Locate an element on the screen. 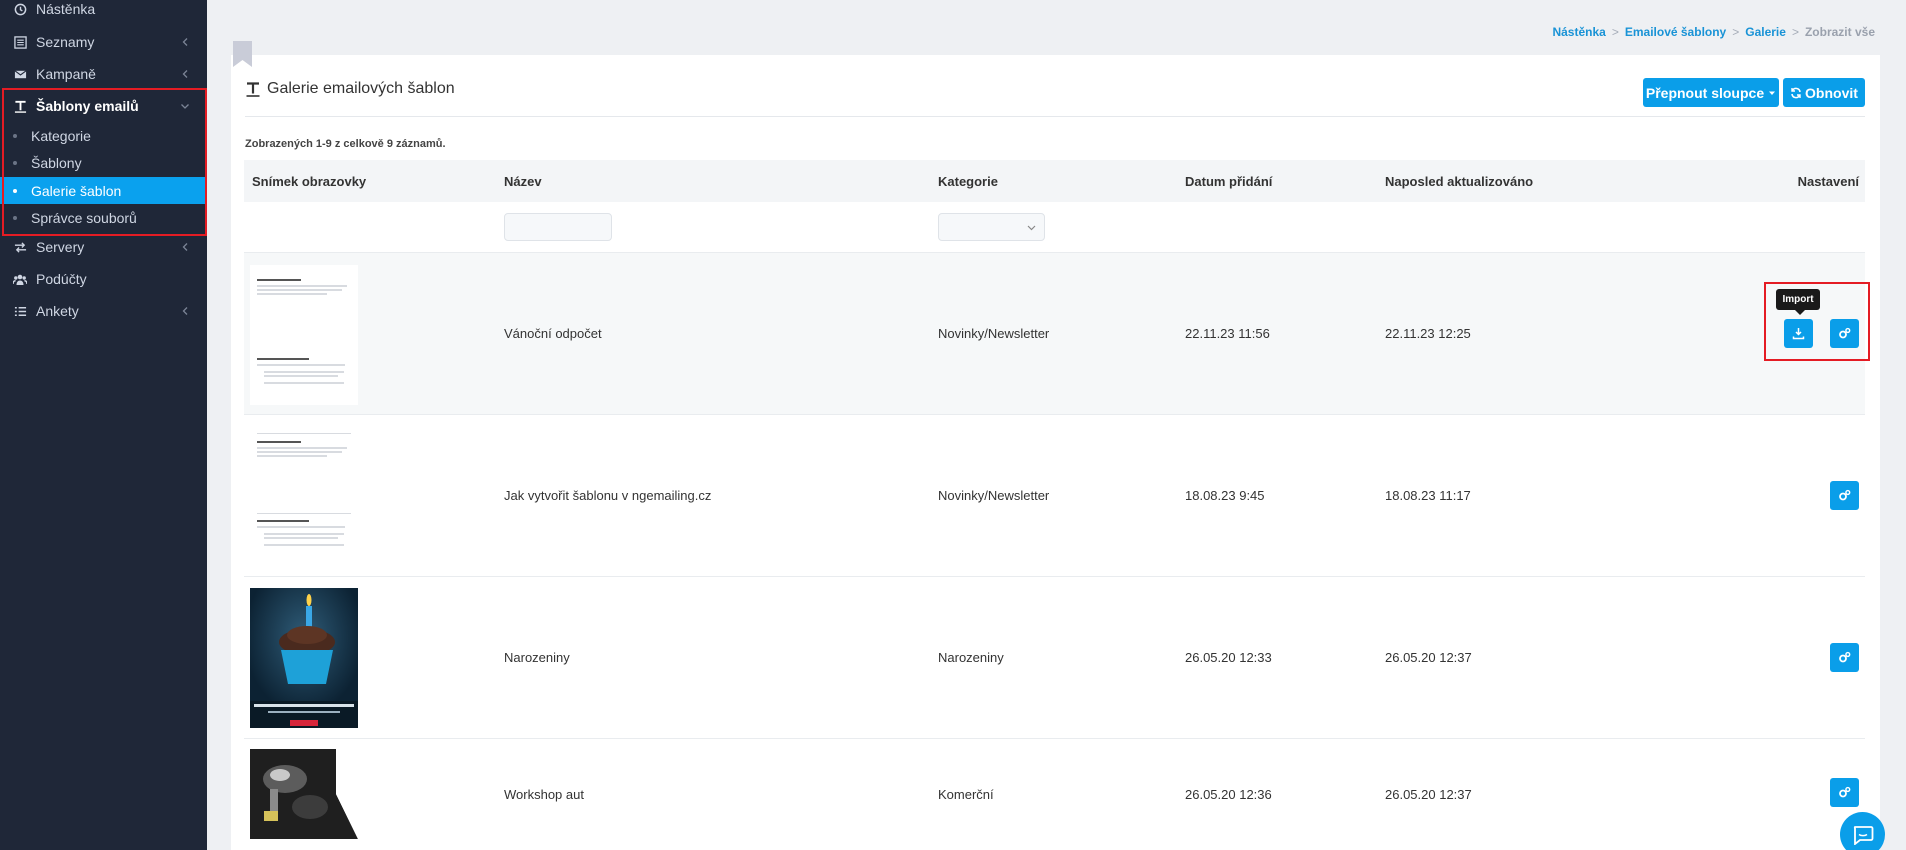 The image size is (1906, 850). template-name: Vánoční odpočet is located at coordinates (553, 333).